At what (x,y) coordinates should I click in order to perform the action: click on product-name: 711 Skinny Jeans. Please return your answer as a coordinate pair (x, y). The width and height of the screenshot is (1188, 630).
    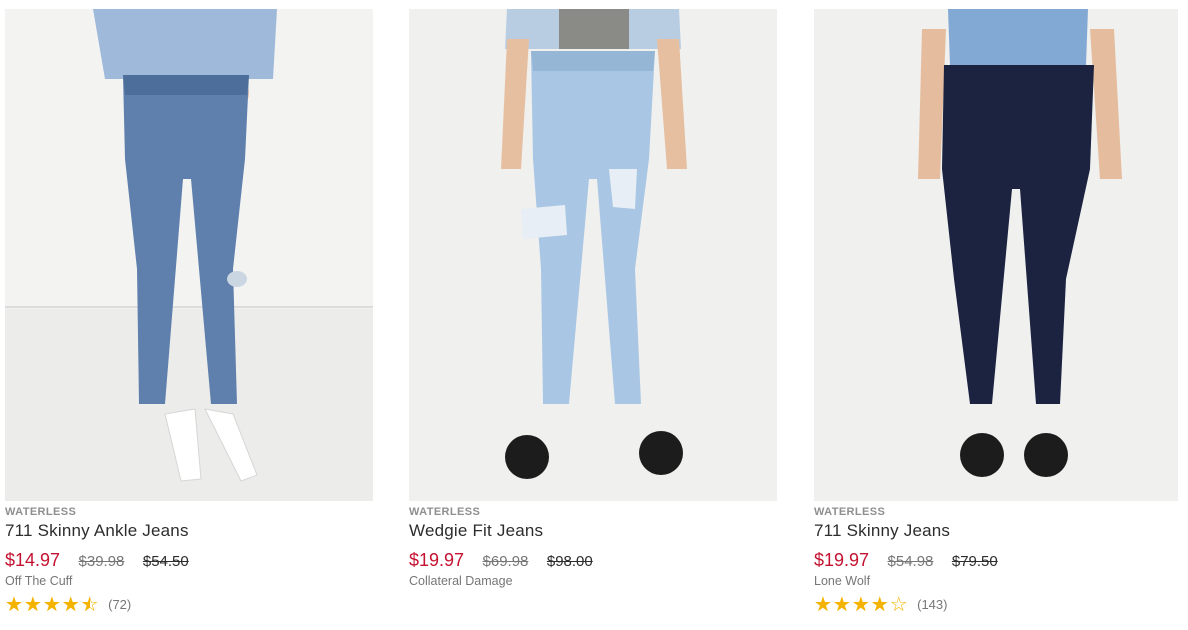
    Looking at the image, I should click on (996, 531).